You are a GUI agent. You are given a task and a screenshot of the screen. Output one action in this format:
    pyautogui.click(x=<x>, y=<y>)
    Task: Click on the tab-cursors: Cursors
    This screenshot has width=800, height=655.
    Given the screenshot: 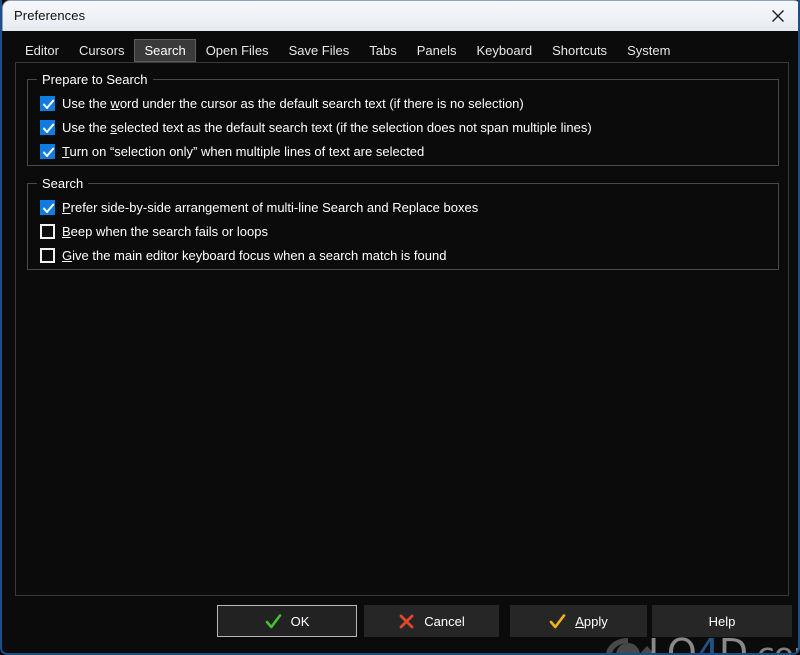 What is the action you would take?
    pyautogui.click(x=102, y=50)
    